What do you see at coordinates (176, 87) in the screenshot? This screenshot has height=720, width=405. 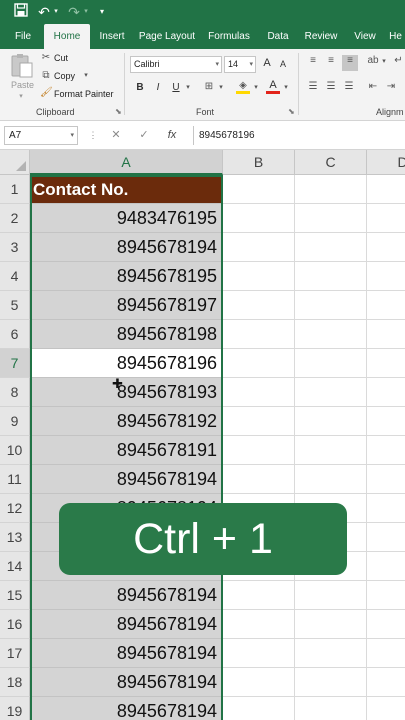 I see `underline-button: U` at bounding box center [176, 87].